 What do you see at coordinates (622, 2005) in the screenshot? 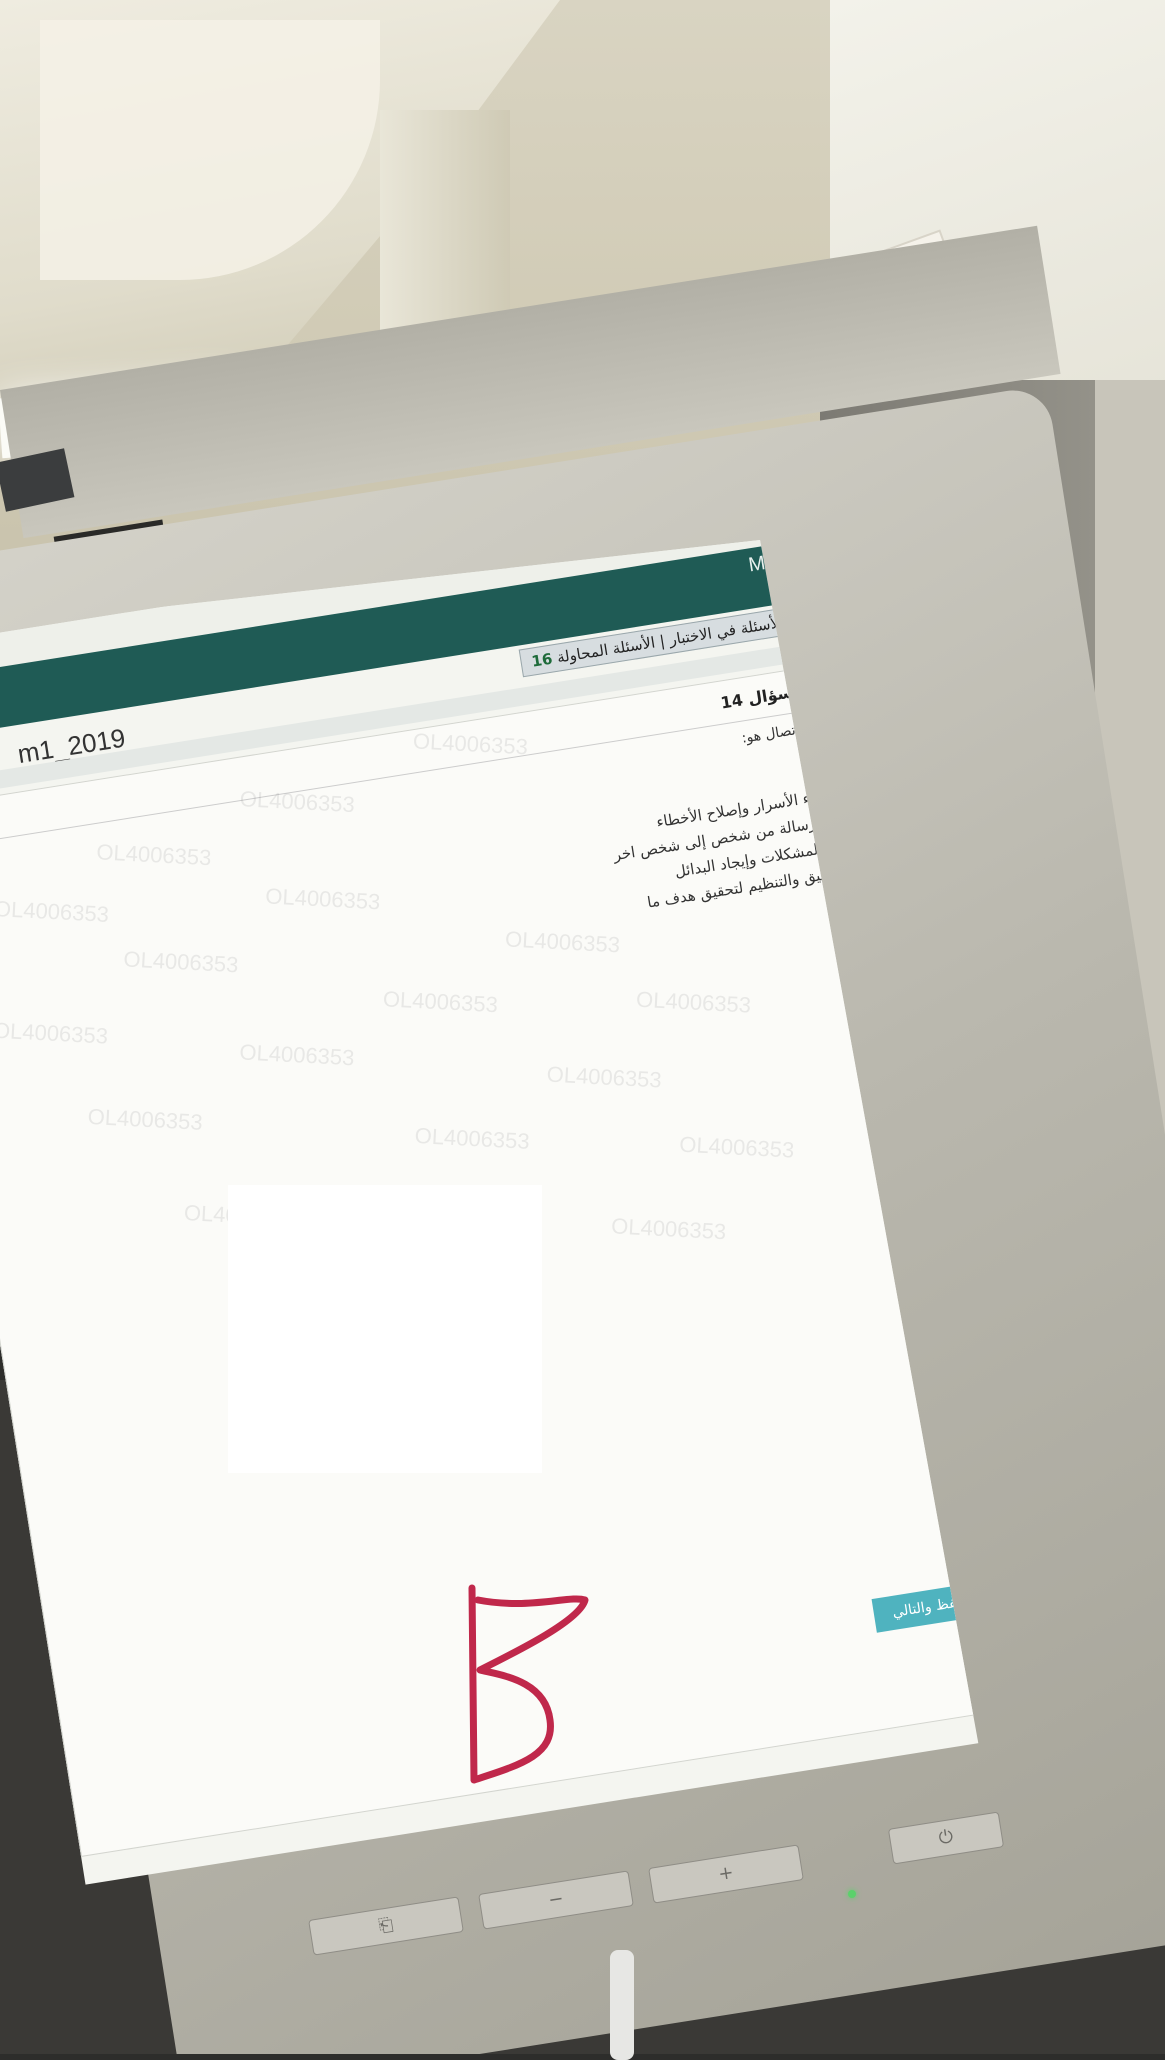
I see `monitor-cable` at bounding box center [622, 2005].